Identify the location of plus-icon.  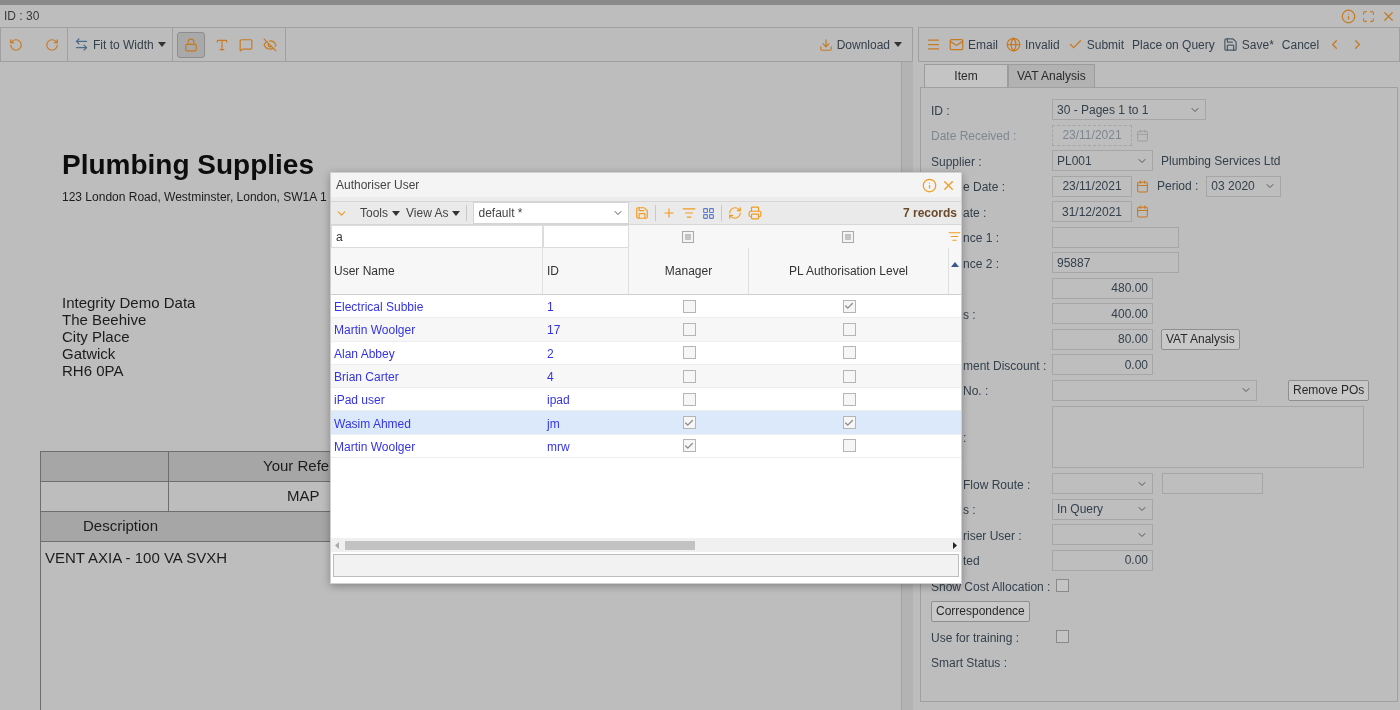
(669, 213).